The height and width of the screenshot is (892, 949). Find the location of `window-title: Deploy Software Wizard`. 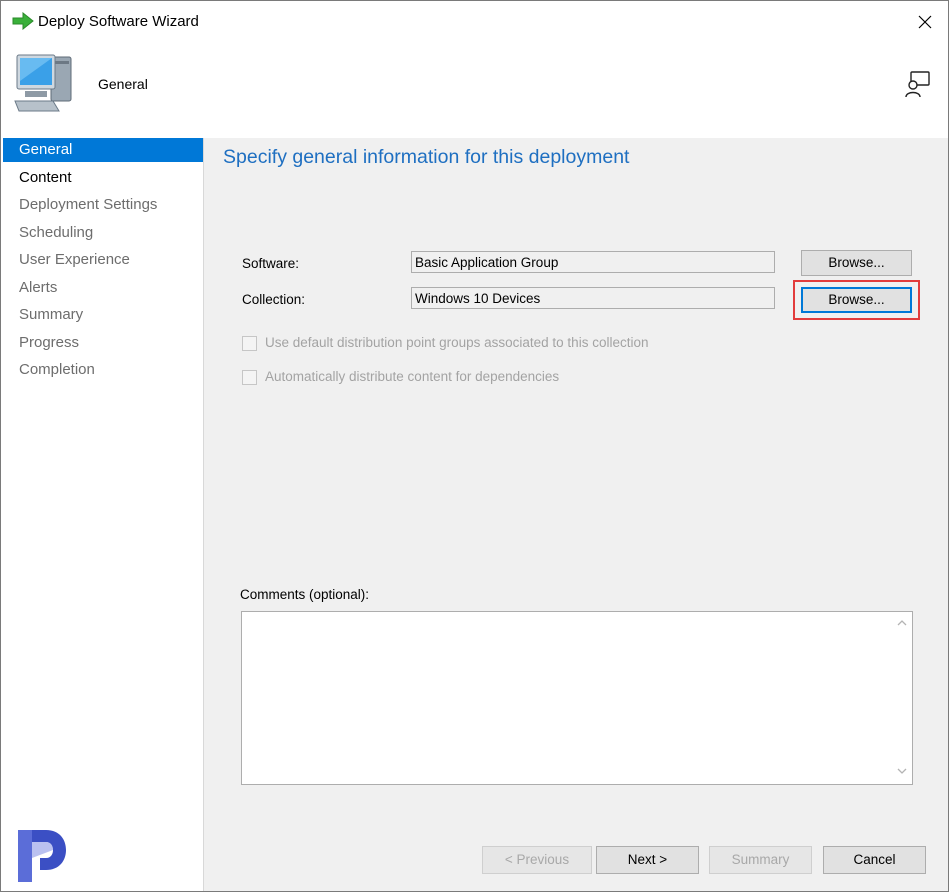

window-title: Deploy Software Wizard is located at coordinates (118, 21).